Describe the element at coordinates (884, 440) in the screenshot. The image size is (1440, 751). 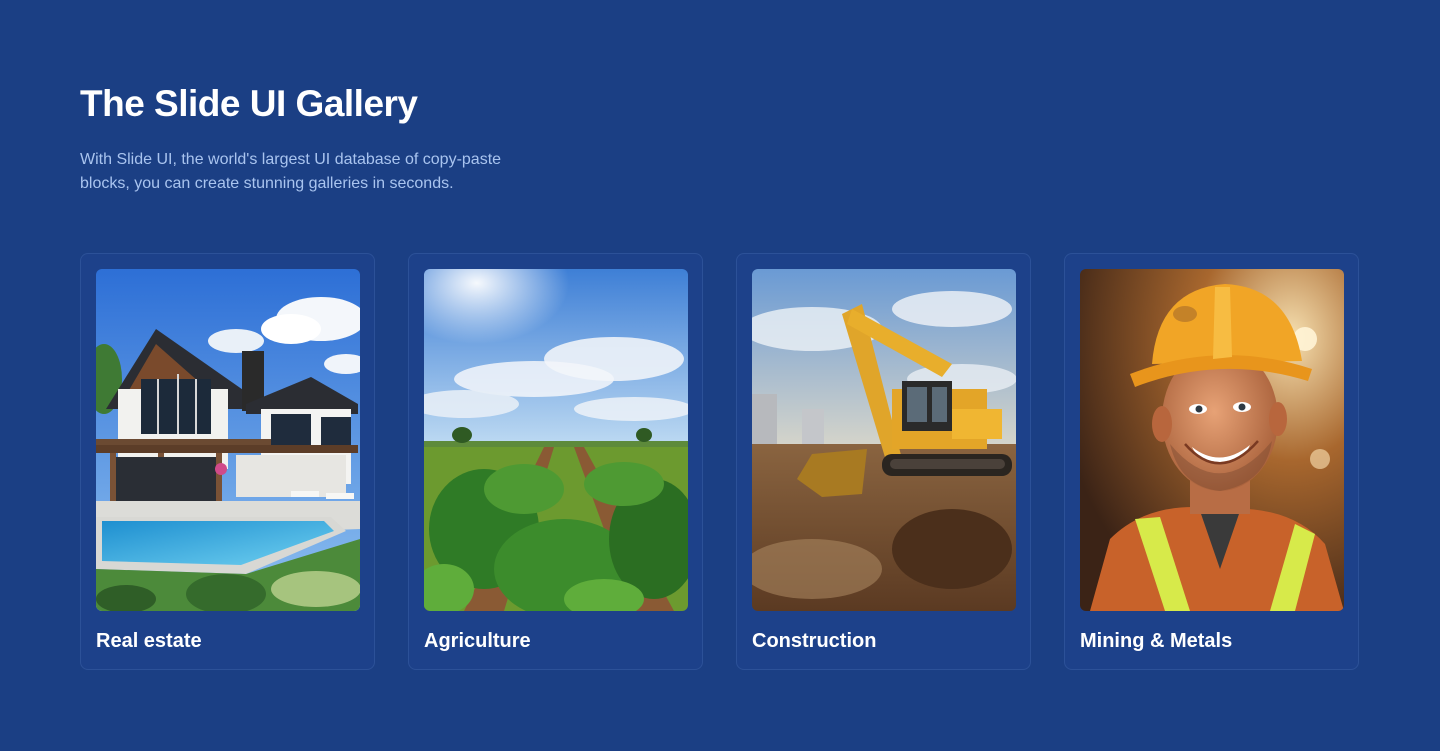
I see `construction-image` at that location.